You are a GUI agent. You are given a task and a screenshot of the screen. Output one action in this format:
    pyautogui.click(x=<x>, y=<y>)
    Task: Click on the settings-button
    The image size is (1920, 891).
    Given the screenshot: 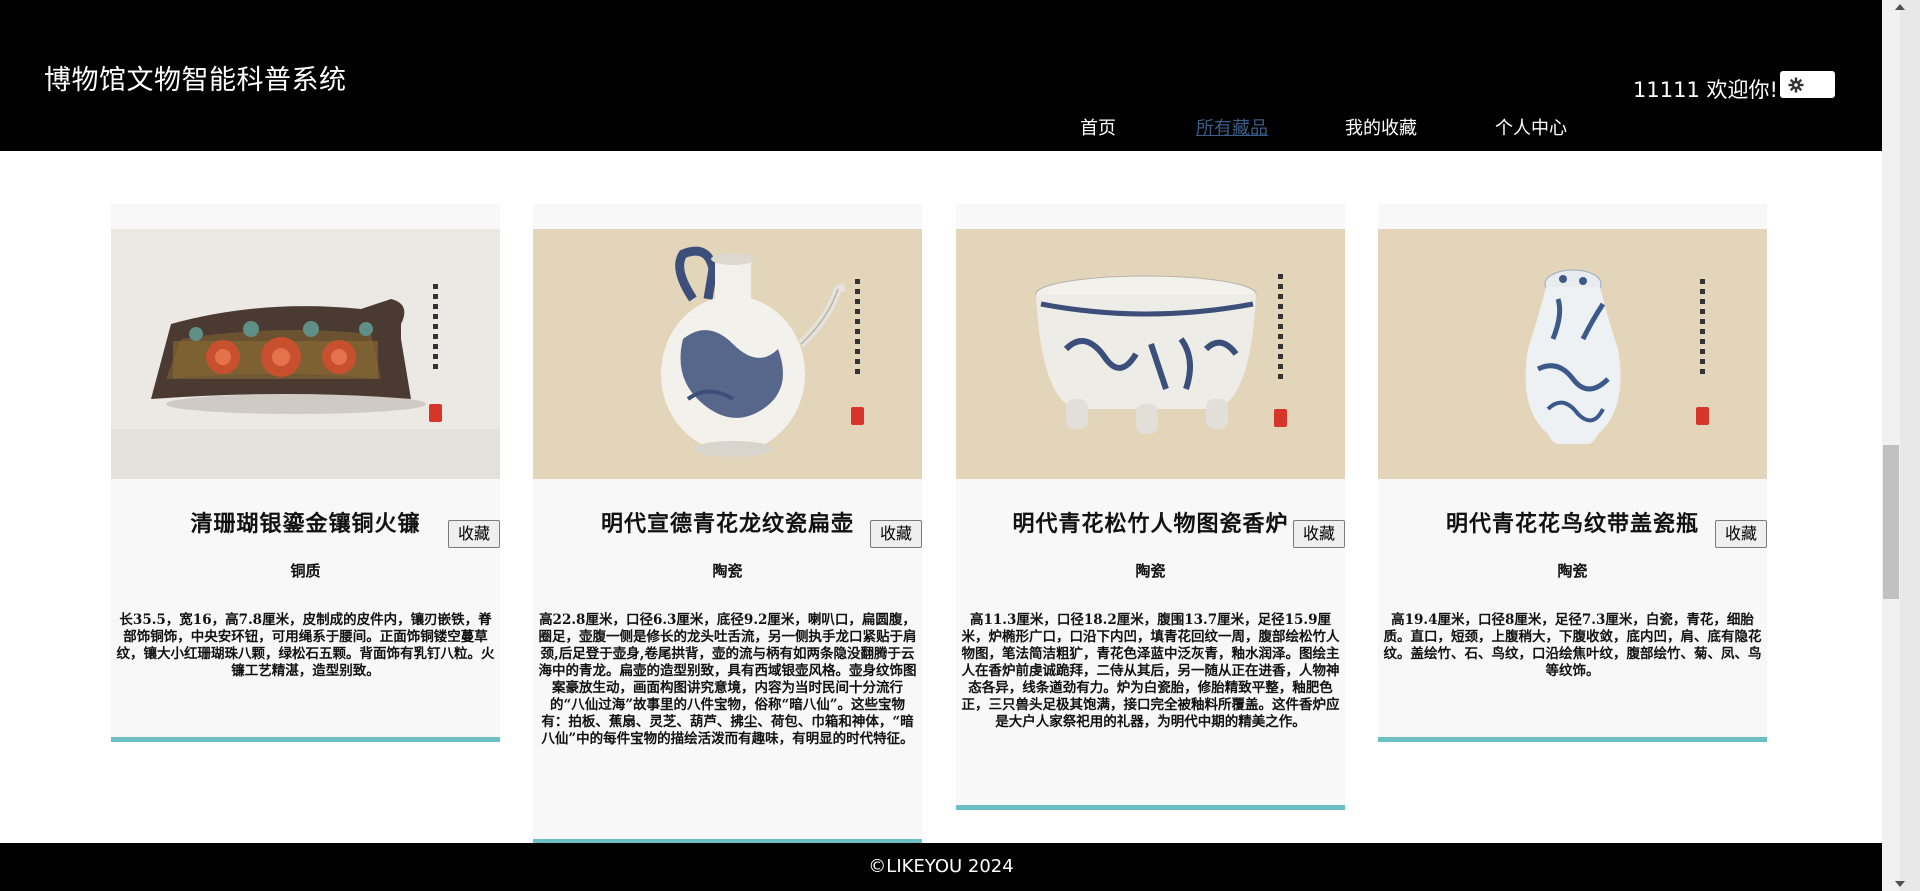 What is the action you would take?
    pyautogui.click(x=1807, y=84)
    